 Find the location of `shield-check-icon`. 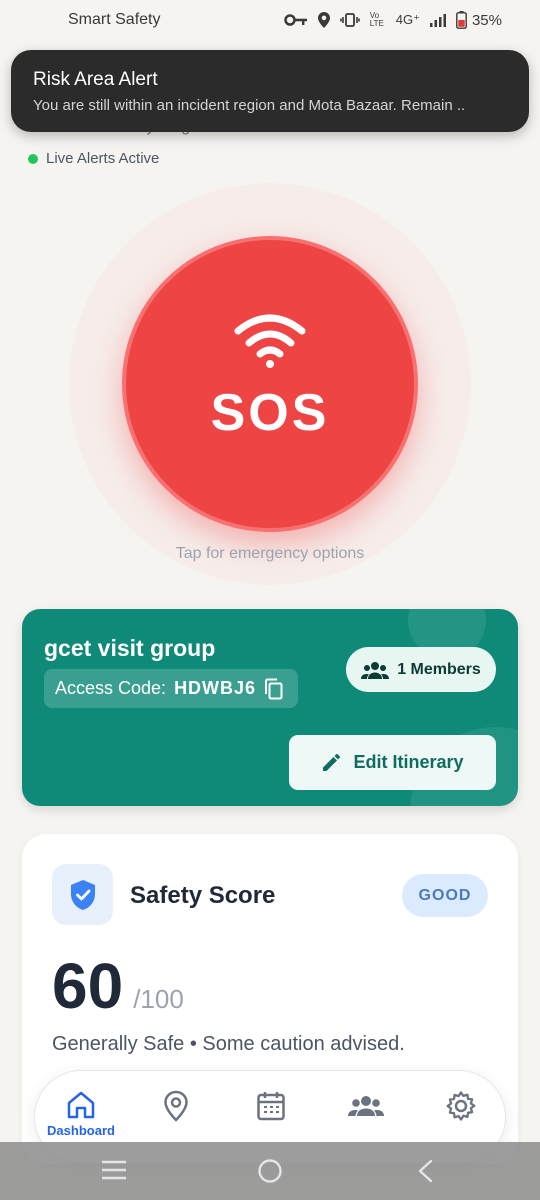

shield-check-icon is located at coordinates (82, 894).